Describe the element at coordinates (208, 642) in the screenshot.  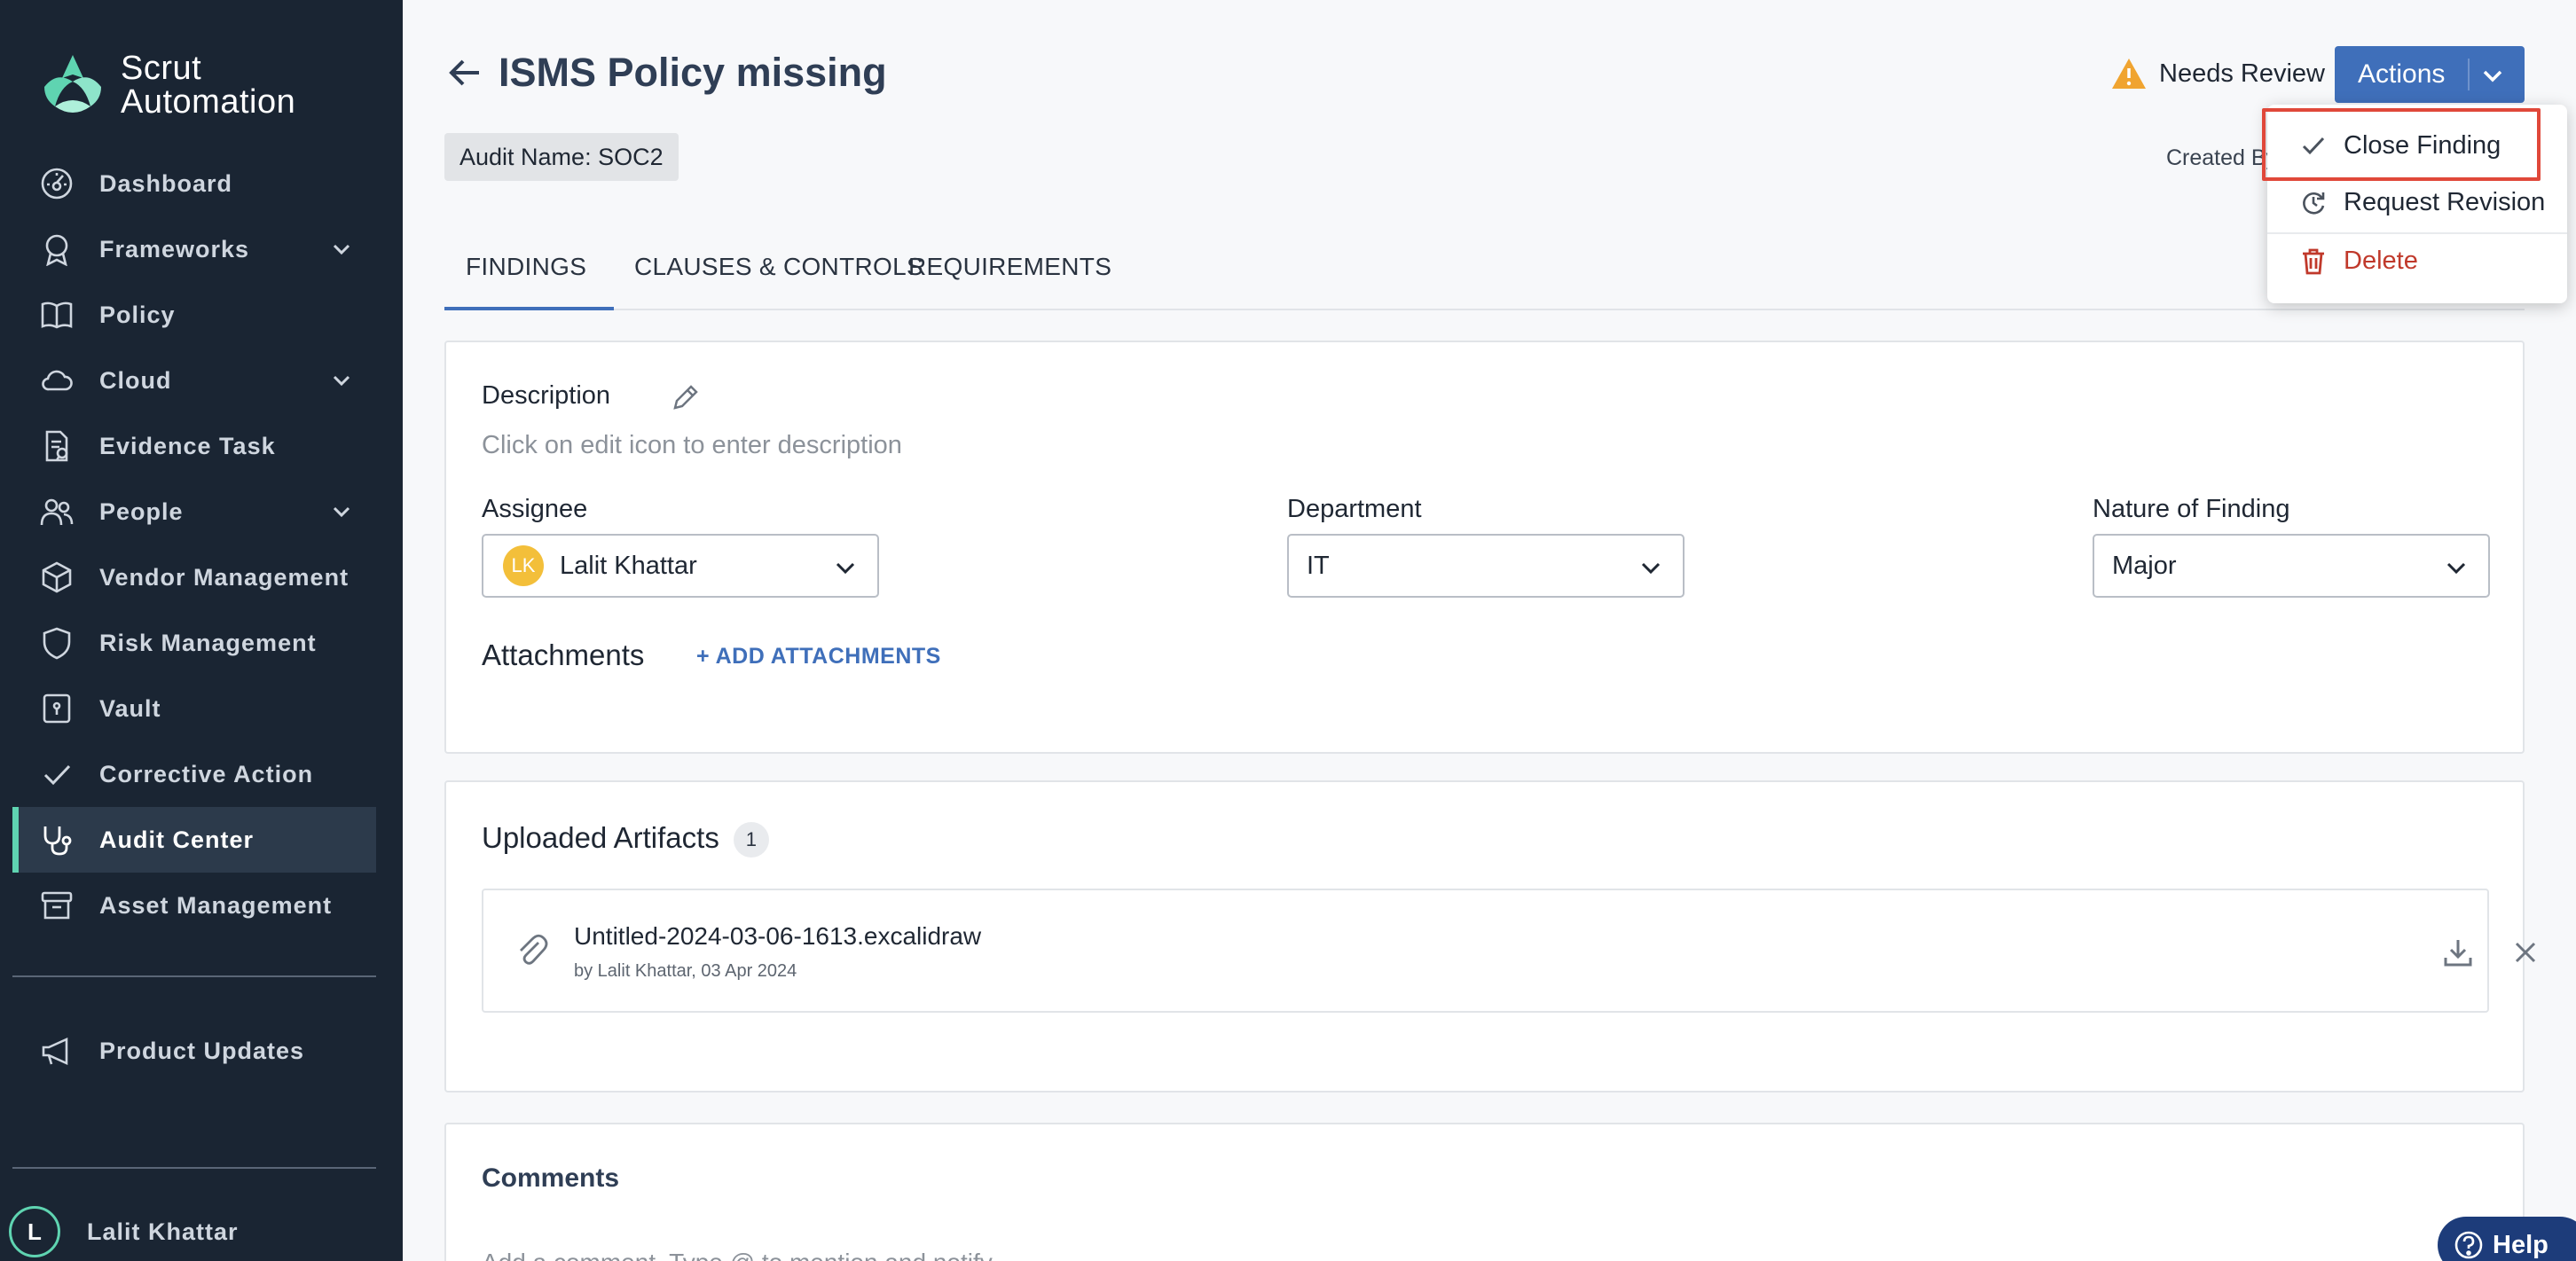
I see `sidebar-item-label: Risk Management` at that location.